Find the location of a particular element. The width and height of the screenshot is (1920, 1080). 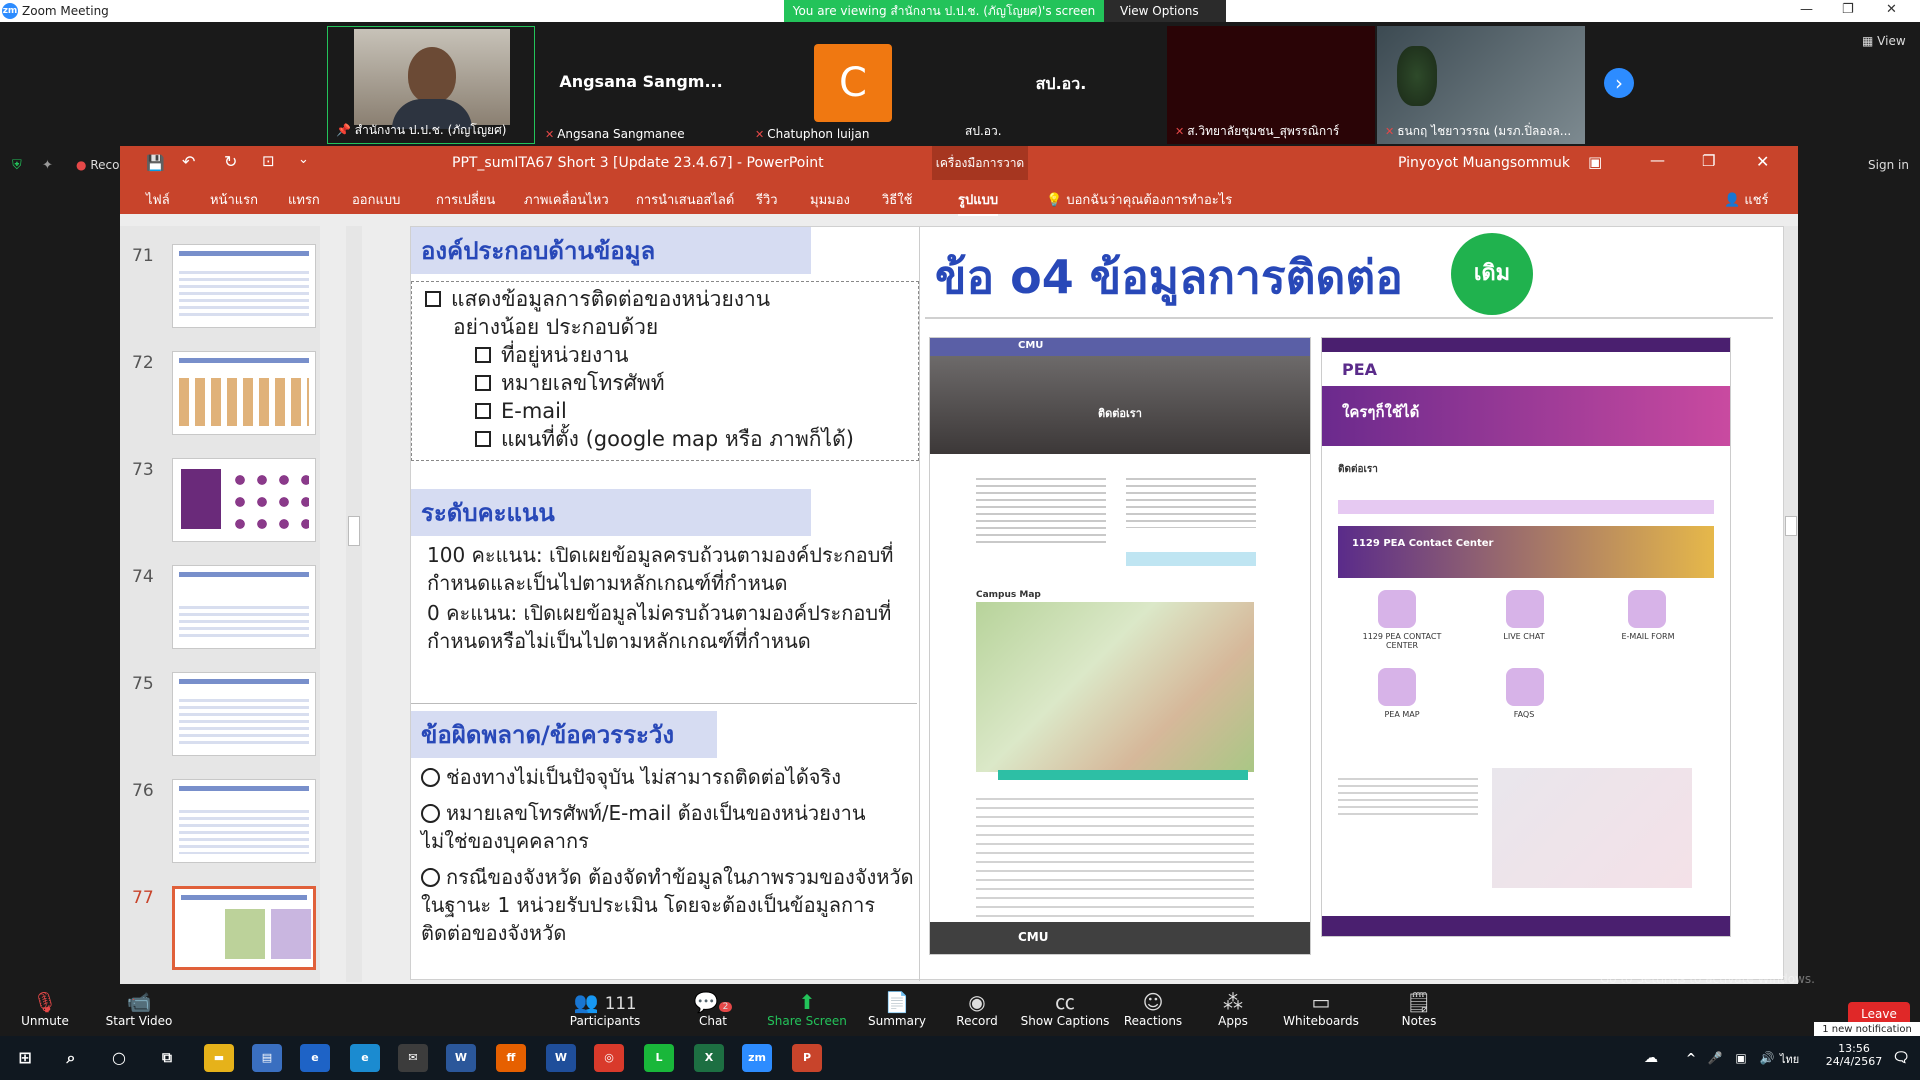

whiteboards-button: ▭ Whiteboards is located at coordinates (1321, 1009).